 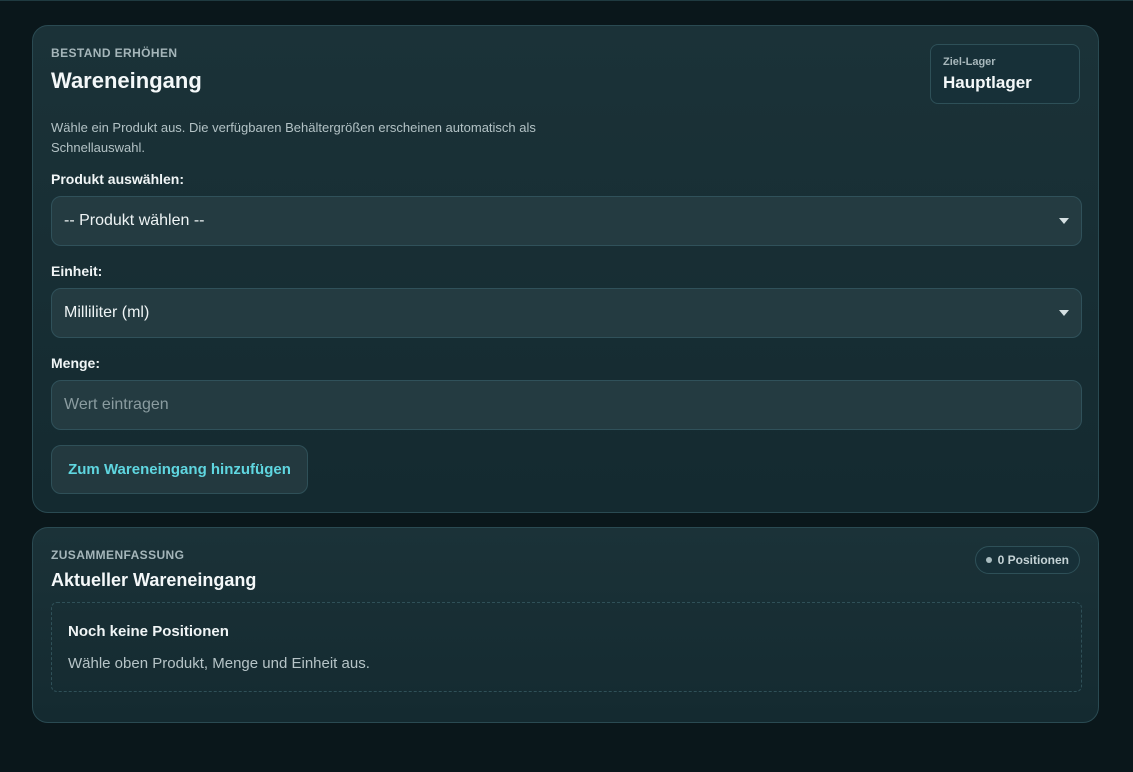 What do you see at coordinates (988, 560) in the screenshot?
I see `status-dot-icon` at bounding box center [988, 560].